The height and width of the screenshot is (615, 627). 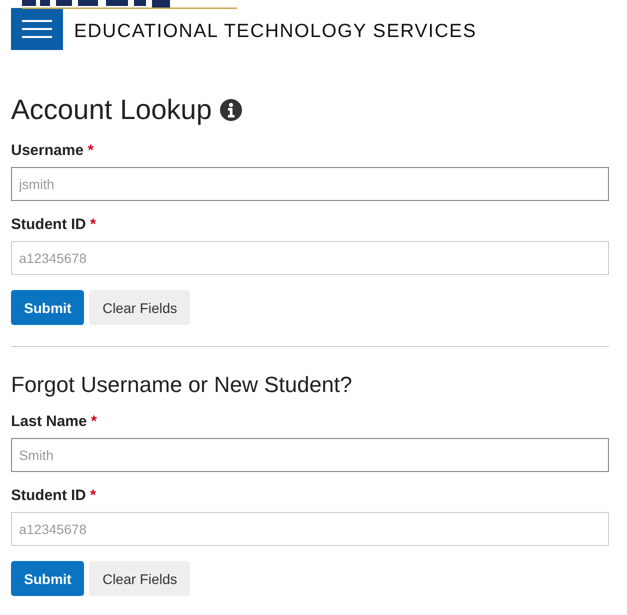 I want to click on menu-button, so click(x=37, y=29).